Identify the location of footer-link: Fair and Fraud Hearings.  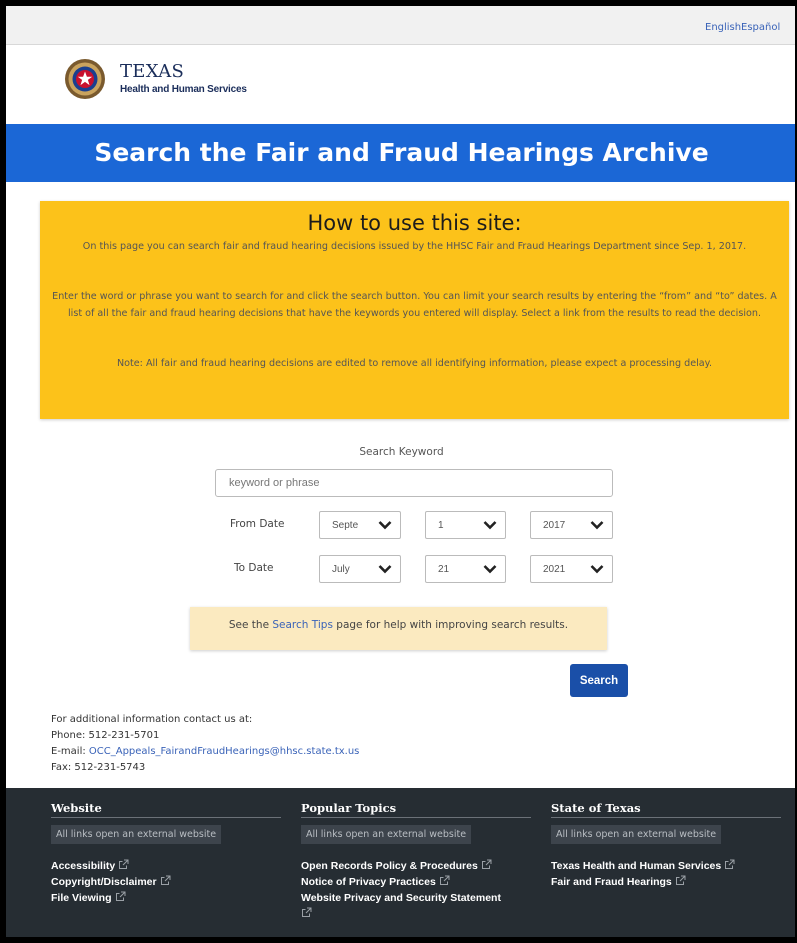
(611, 882).